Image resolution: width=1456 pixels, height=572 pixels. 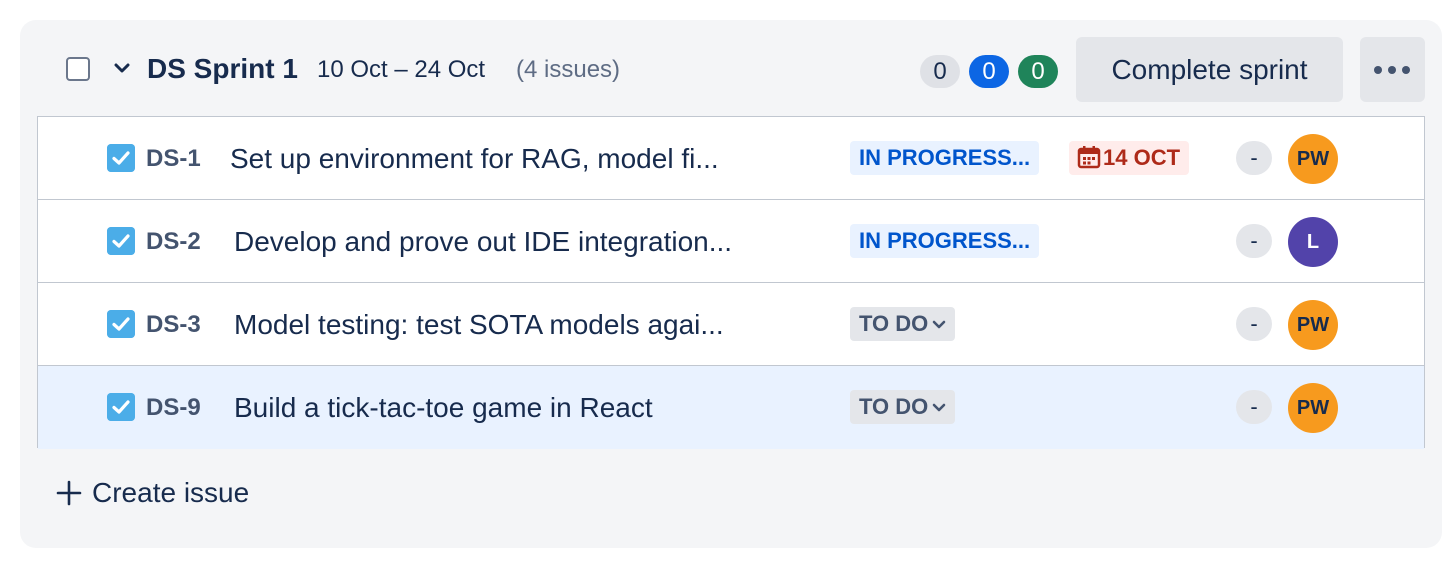 I want to click on due-date-lozenge: 14 OCT, so click(x=1129, y=158).